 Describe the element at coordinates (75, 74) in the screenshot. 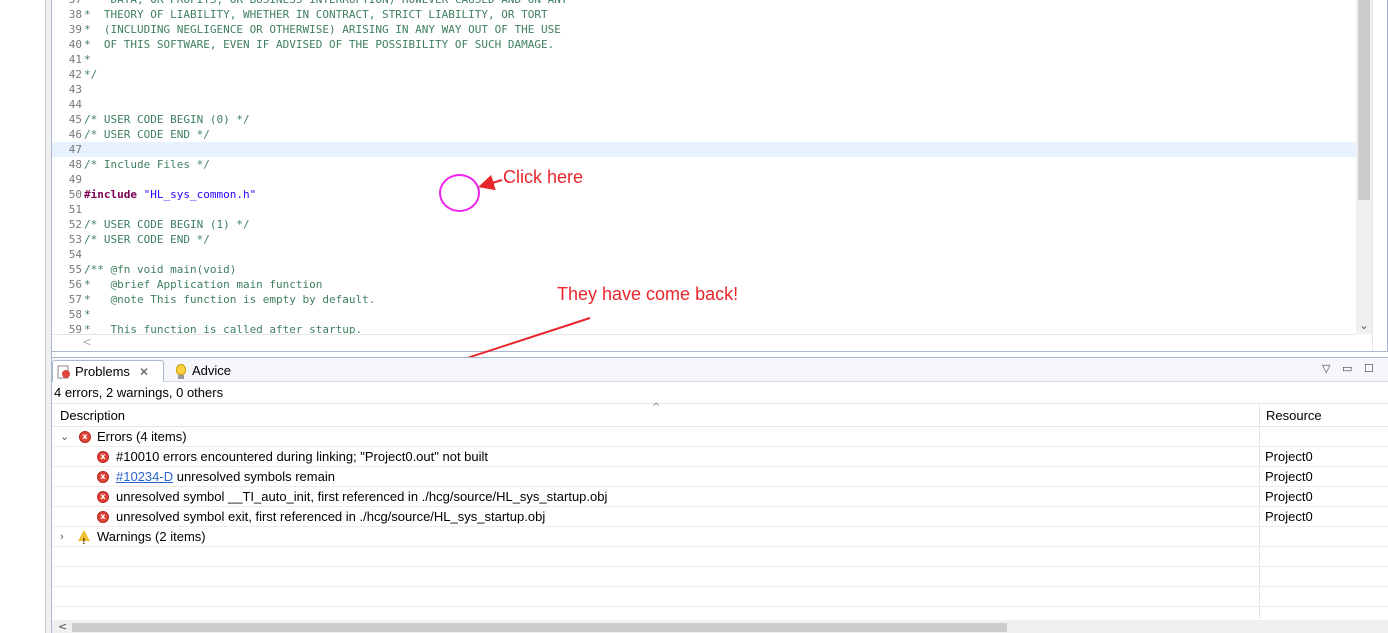

I see `line-number: 42` at that location.